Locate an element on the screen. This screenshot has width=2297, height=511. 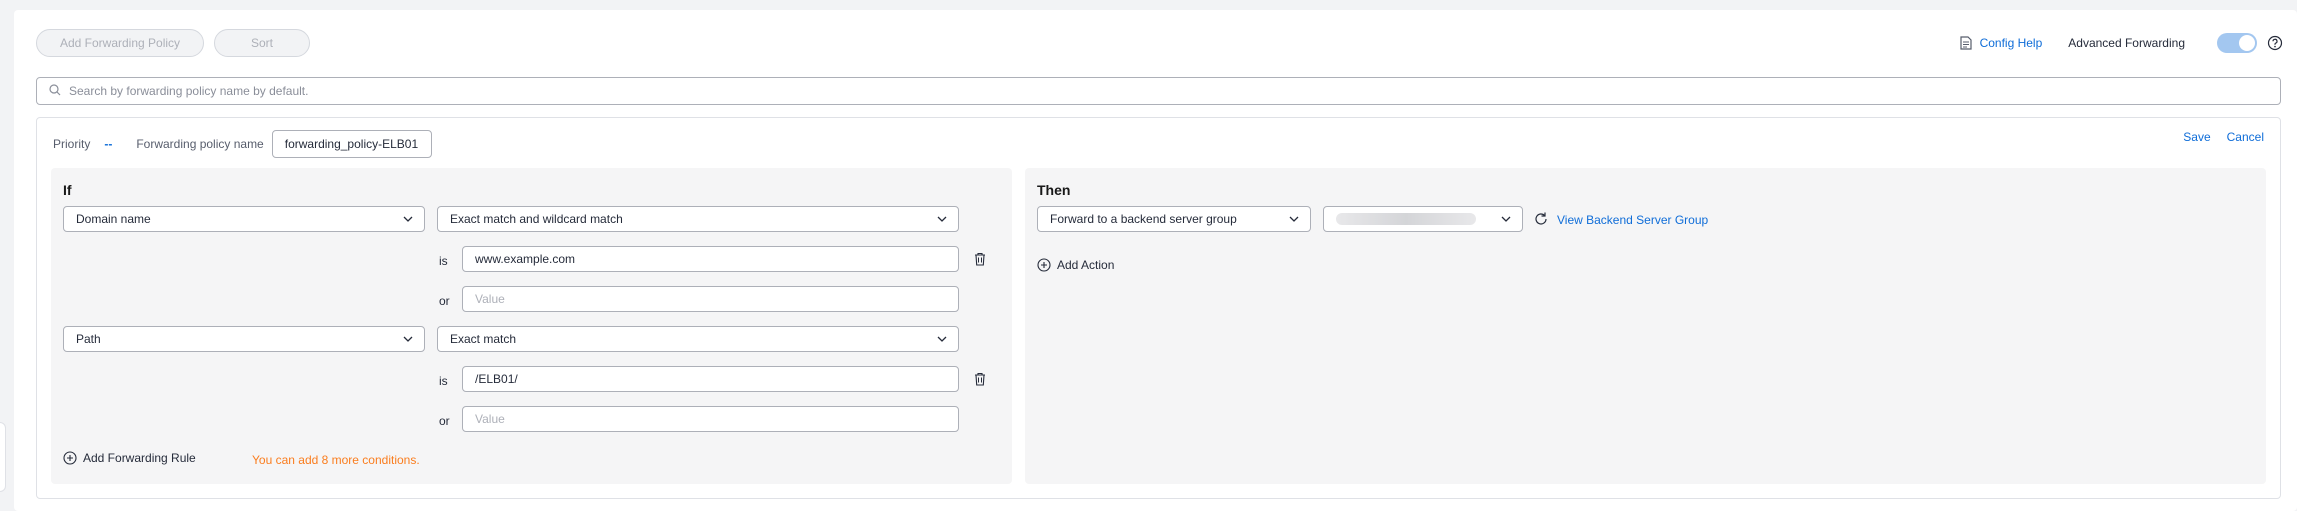
search-icon is located at coordinates (55, 91).